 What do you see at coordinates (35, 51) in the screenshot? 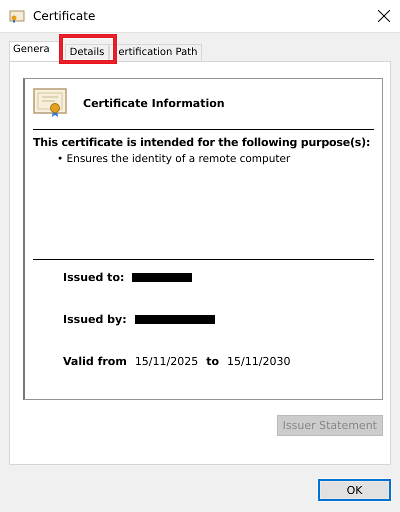
I see `tab: Genera` at bounding box center [35, 51].